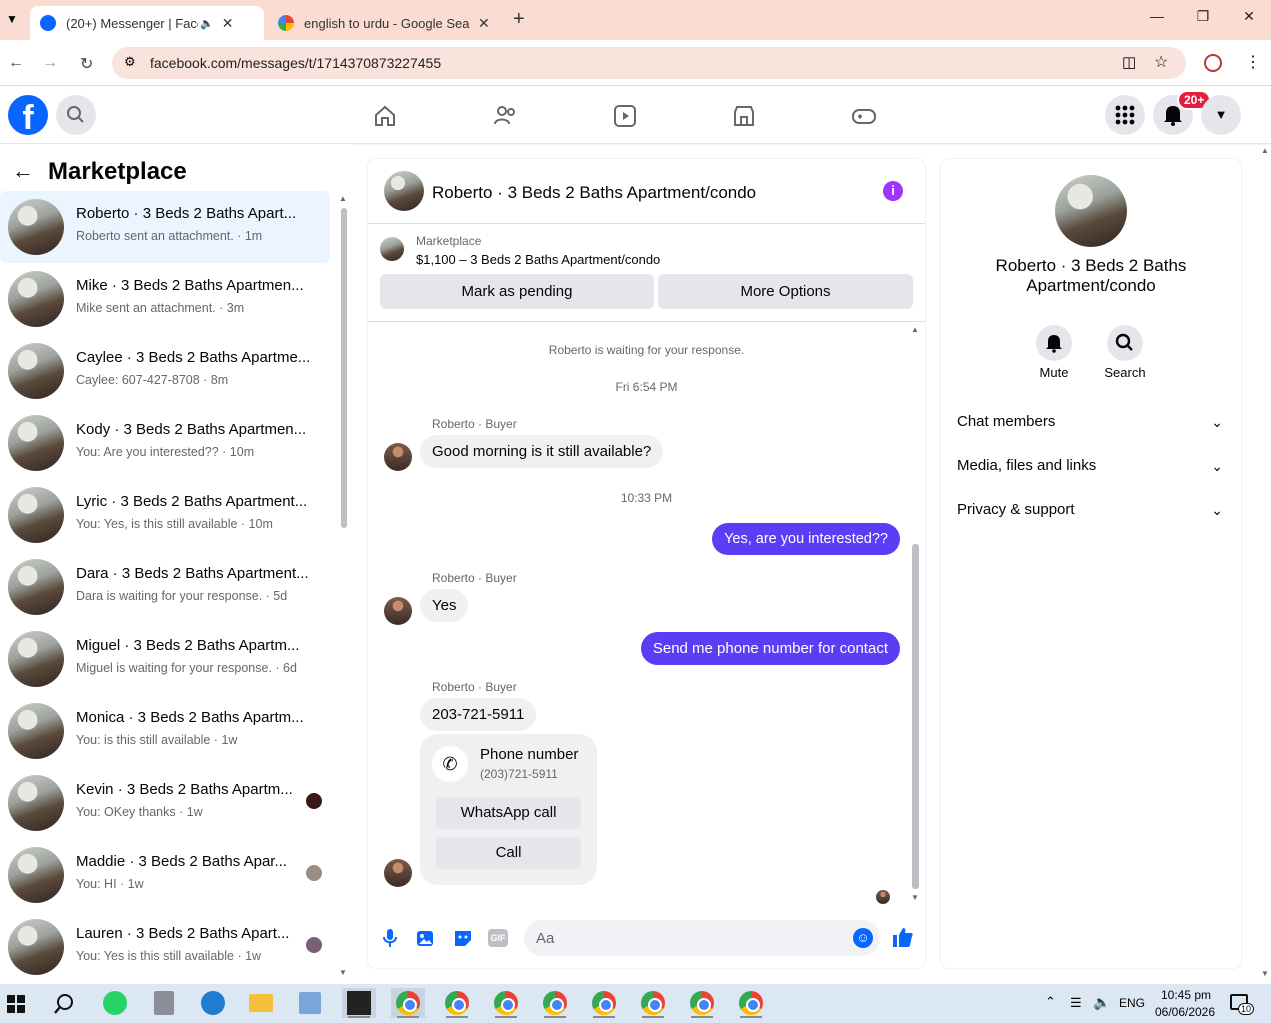 The height and width of the screenshot is (1023, 1271). Describe the element at coordinates (1101, 1002) in the screenshot. I see `volume-icon: 🔈` at that location.